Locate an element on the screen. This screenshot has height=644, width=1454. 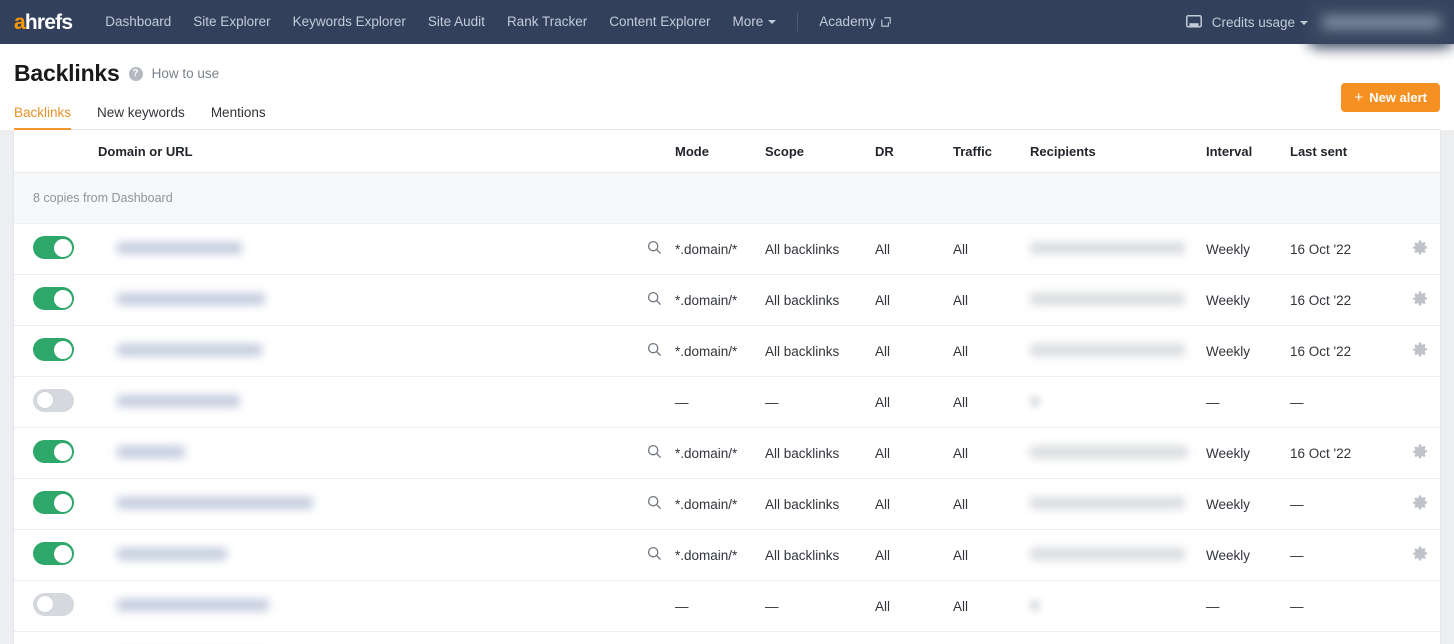
nav-item-academy: Academy is located at coordinates (854, 22).